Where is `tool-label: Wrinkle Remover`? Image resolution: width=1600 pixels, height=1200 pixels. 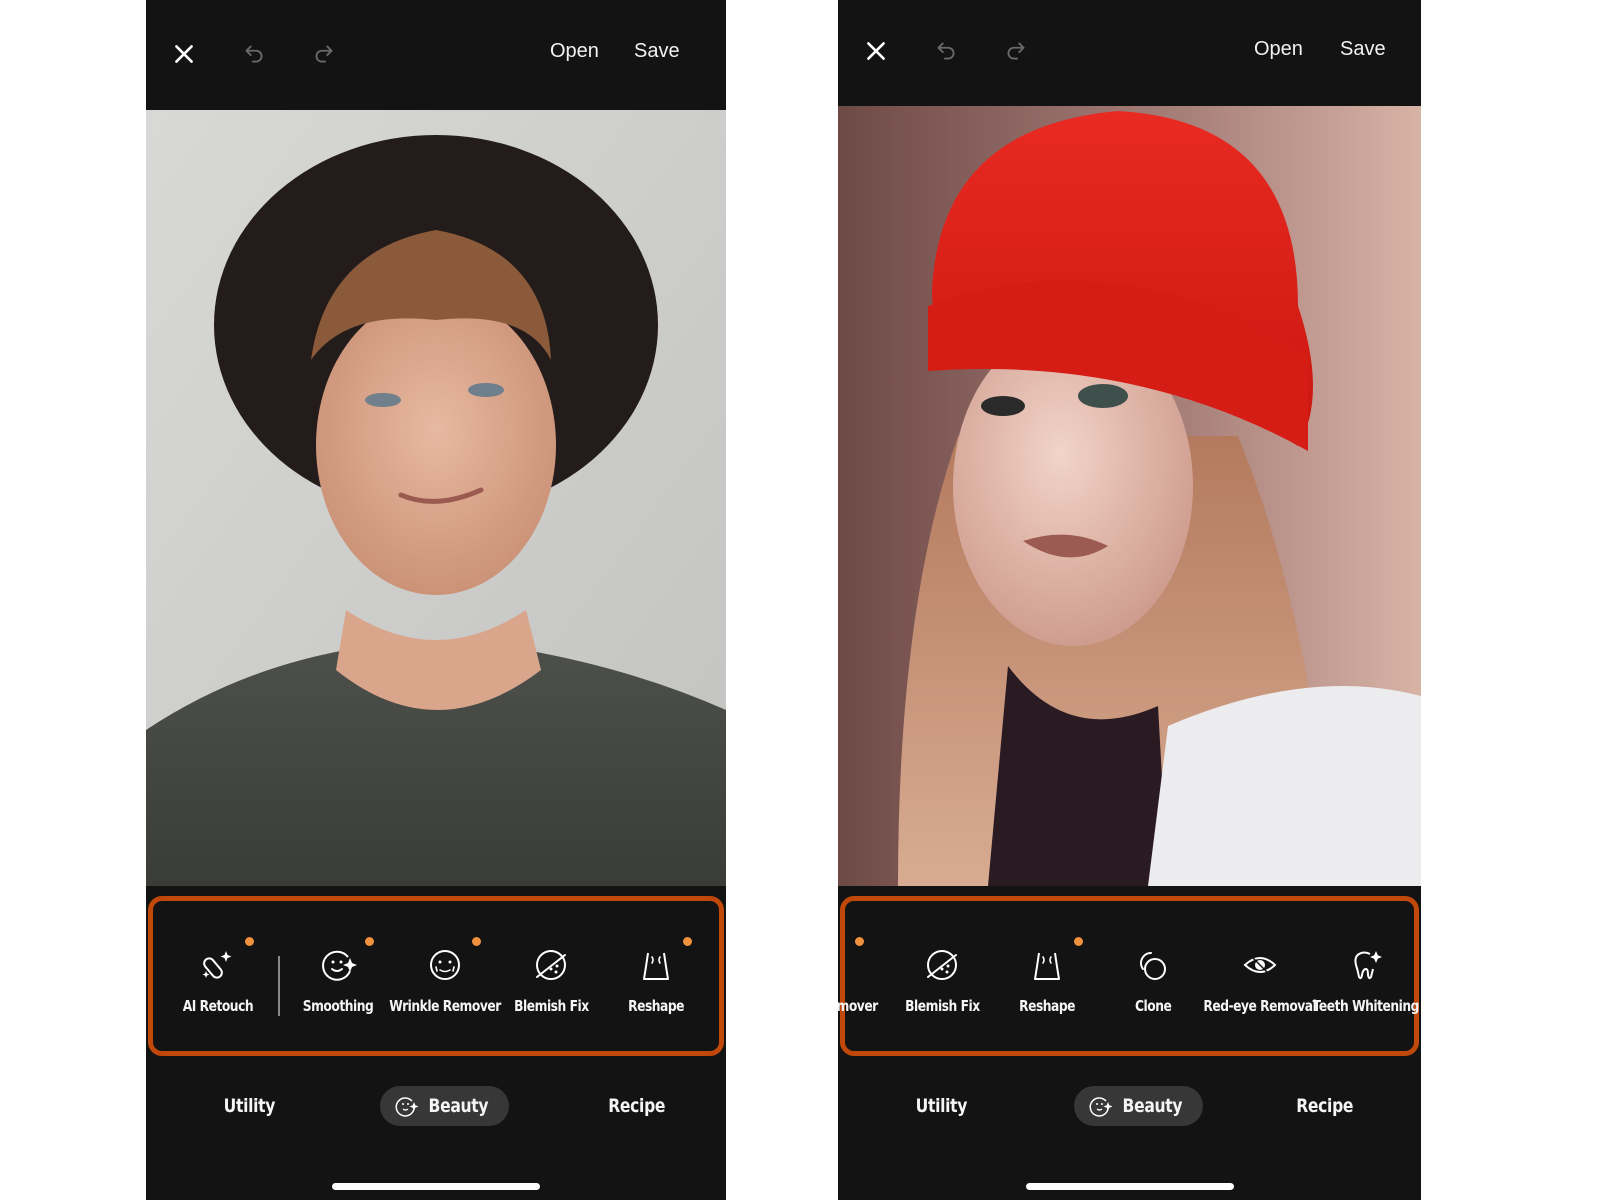
tool-label: Wrinkle Remover is located at coordinates (445, 1006).